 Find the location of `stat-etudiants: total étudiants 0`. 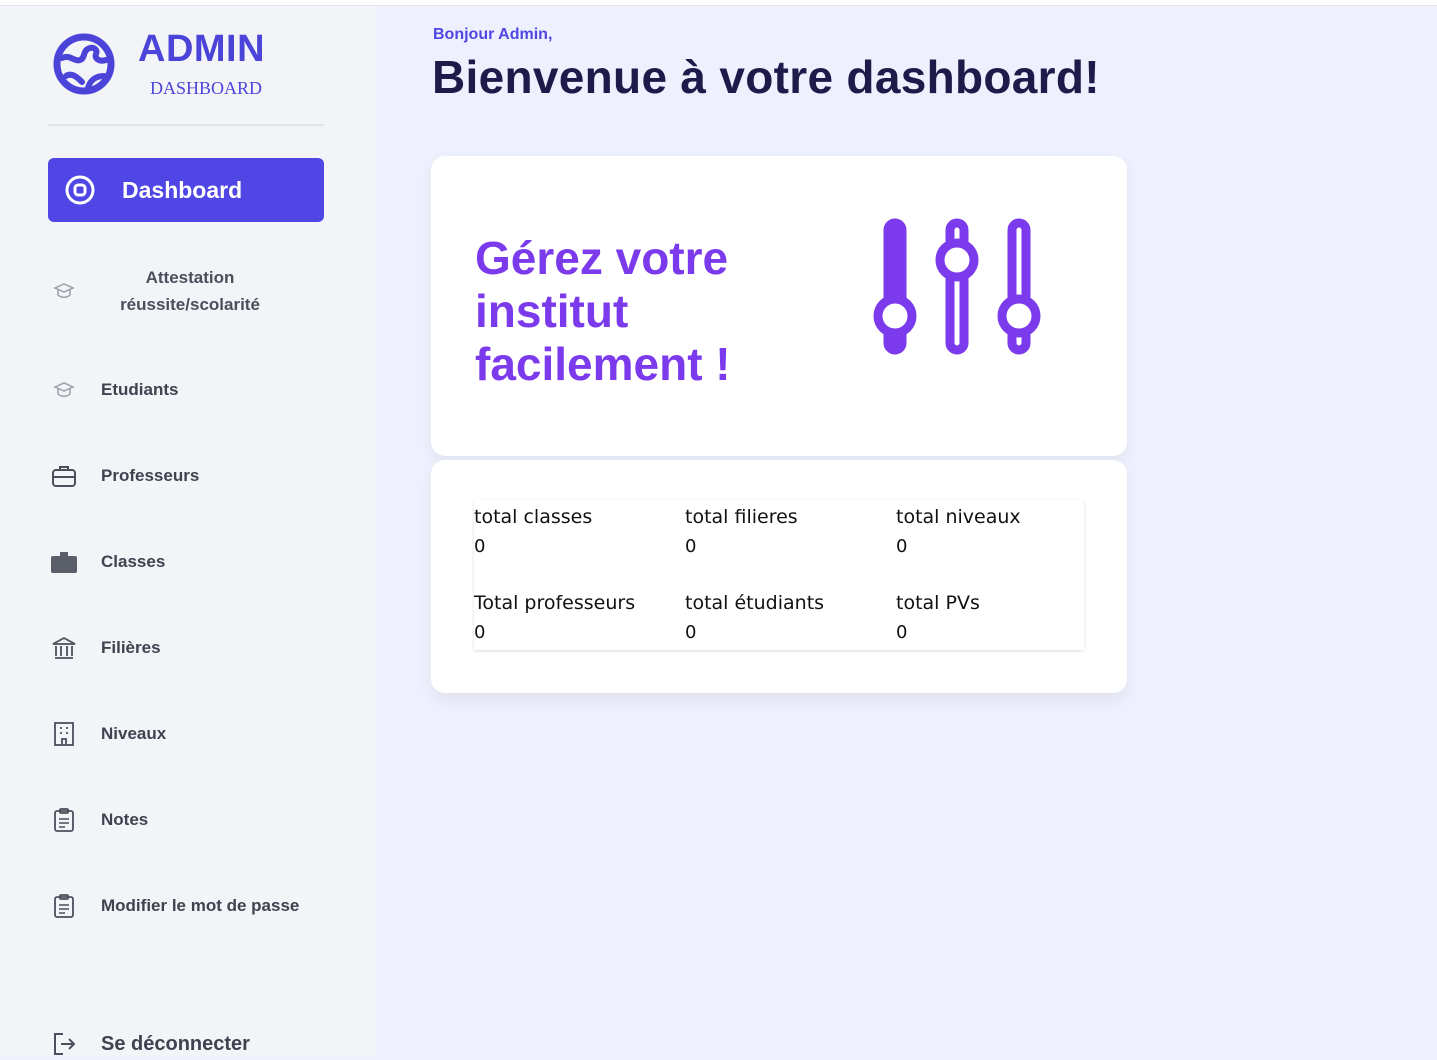

stat-etudiants: total étudiants 0 is located at coordinates (790, 617).